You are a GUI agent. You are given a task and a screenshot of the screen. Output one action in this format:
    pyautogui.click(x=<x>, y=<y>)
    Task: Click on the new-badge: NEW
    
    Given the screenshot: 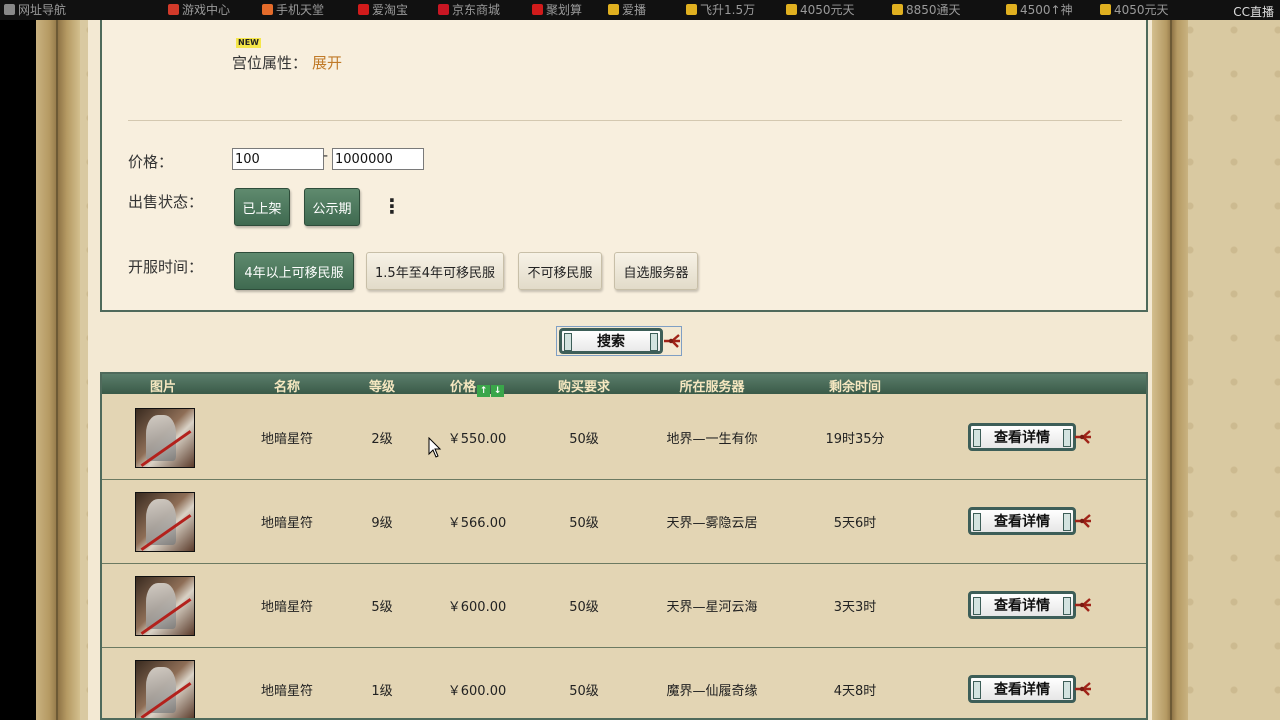 What is the action you would take?
    pyautogui.click(x=248, y=43)
    